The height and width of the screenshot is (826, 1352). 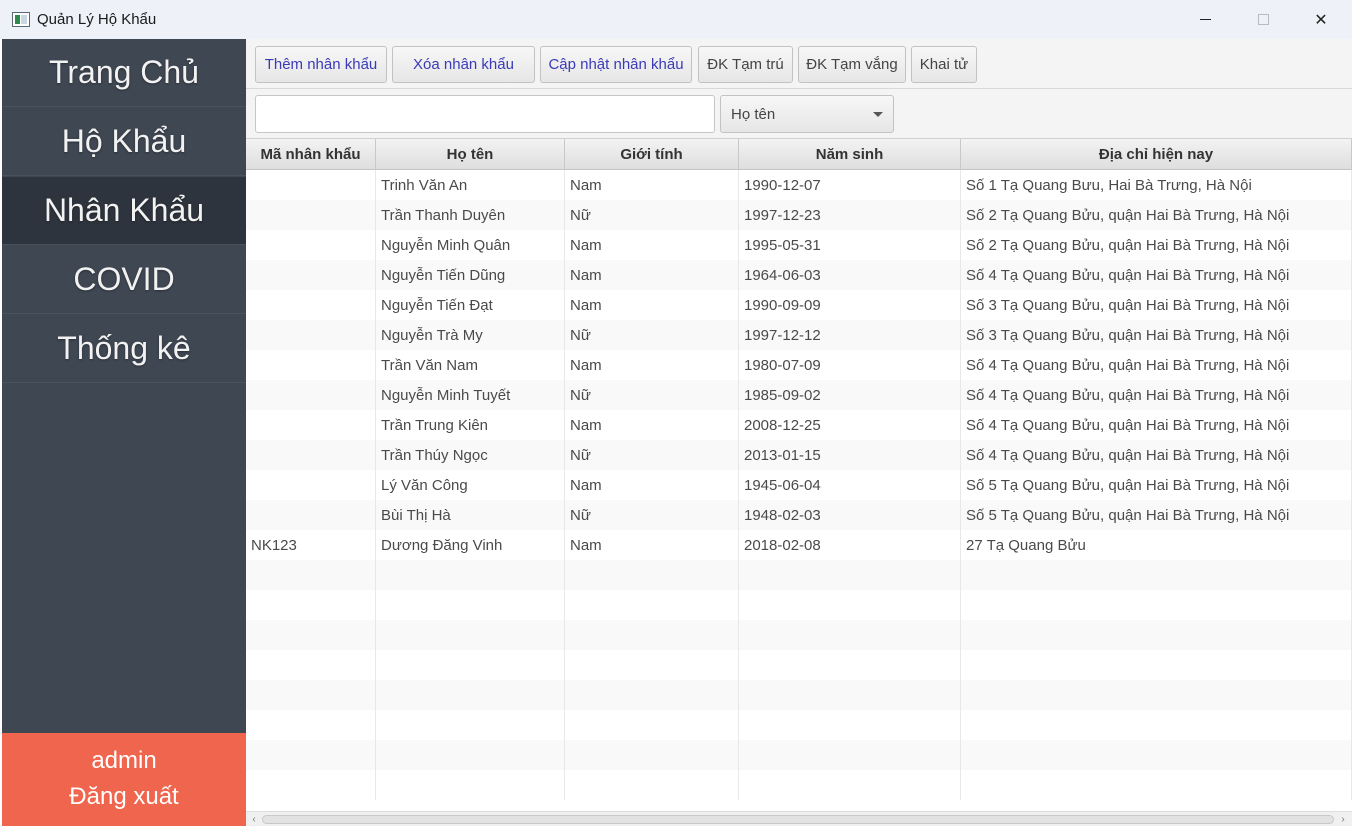 I want to click on cell-name: Bùi Thị Hà, so click(x=470, y=515).